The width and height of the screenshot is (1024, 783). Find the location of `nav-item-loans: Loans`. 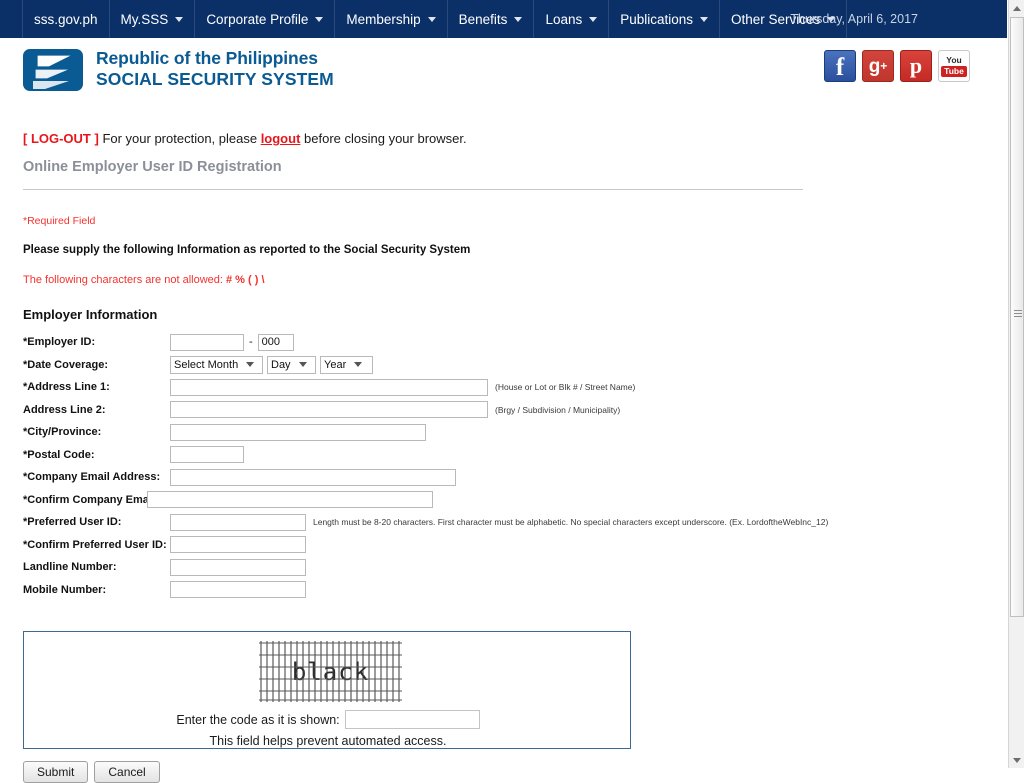

nav-item-loans: Loans is located at coordinates (572, 19).